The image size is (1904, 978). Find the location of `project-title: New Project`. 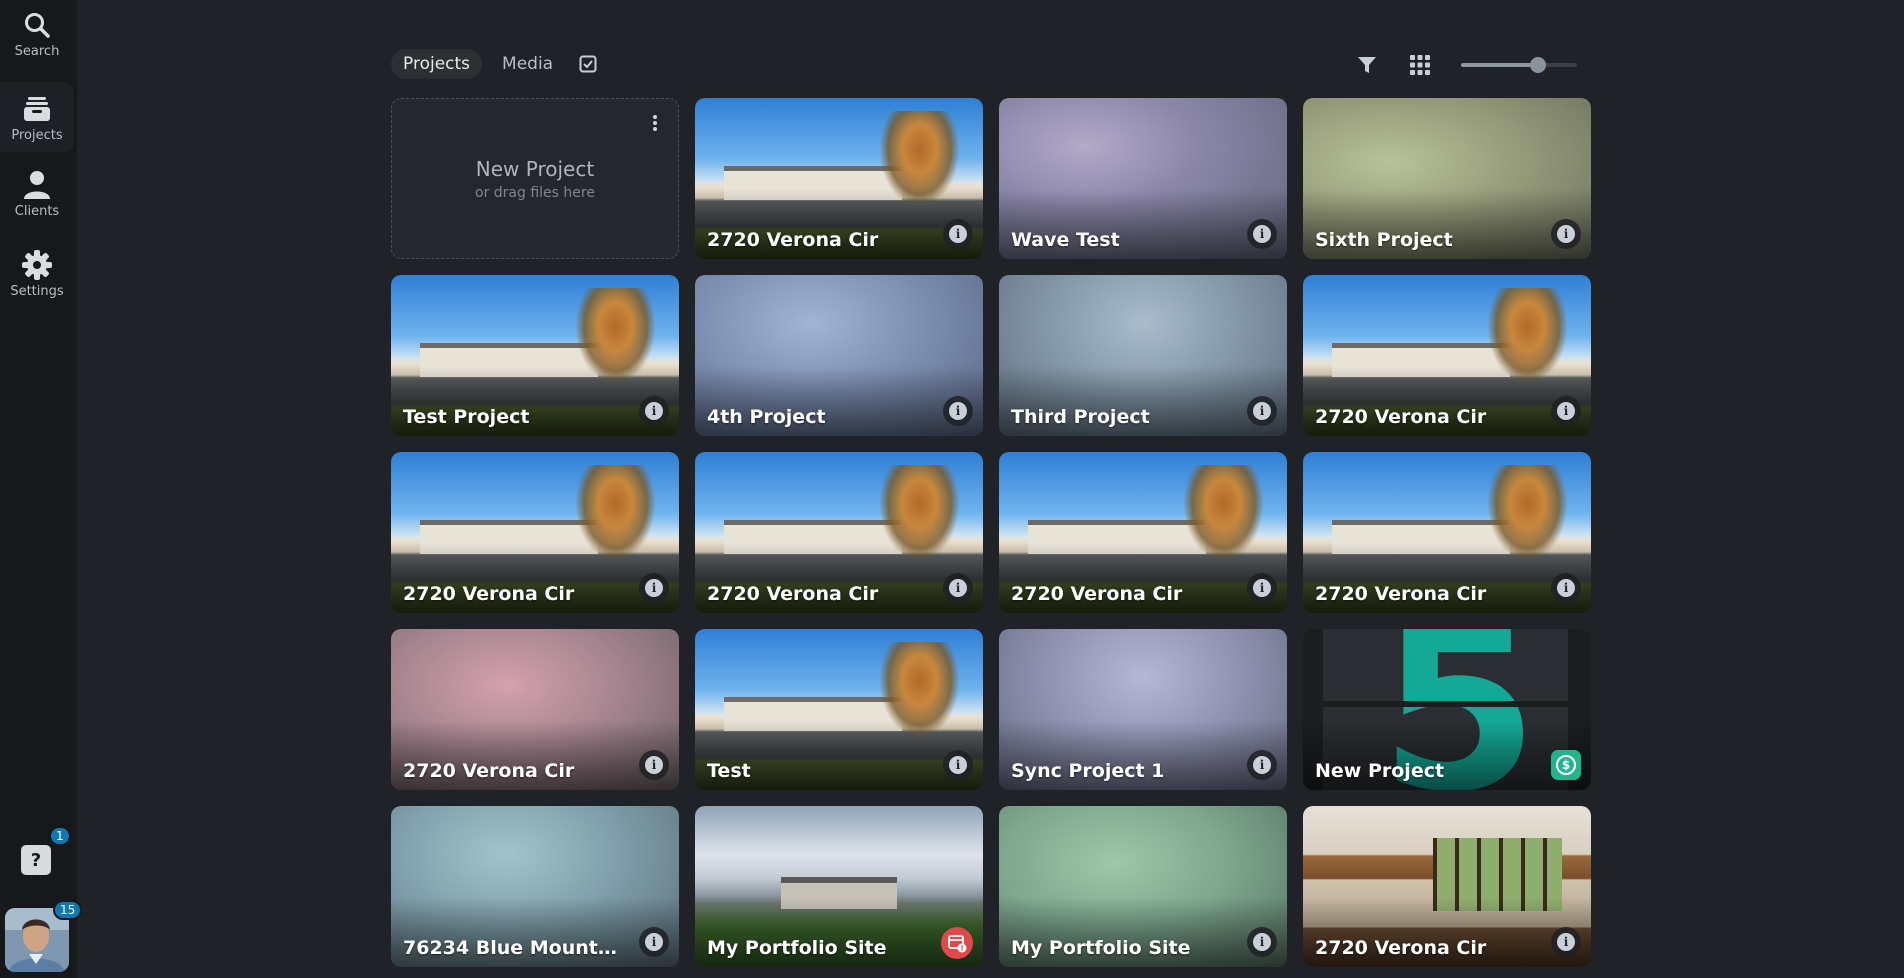

project-title: New Project is located at coordinates (1380, 771).